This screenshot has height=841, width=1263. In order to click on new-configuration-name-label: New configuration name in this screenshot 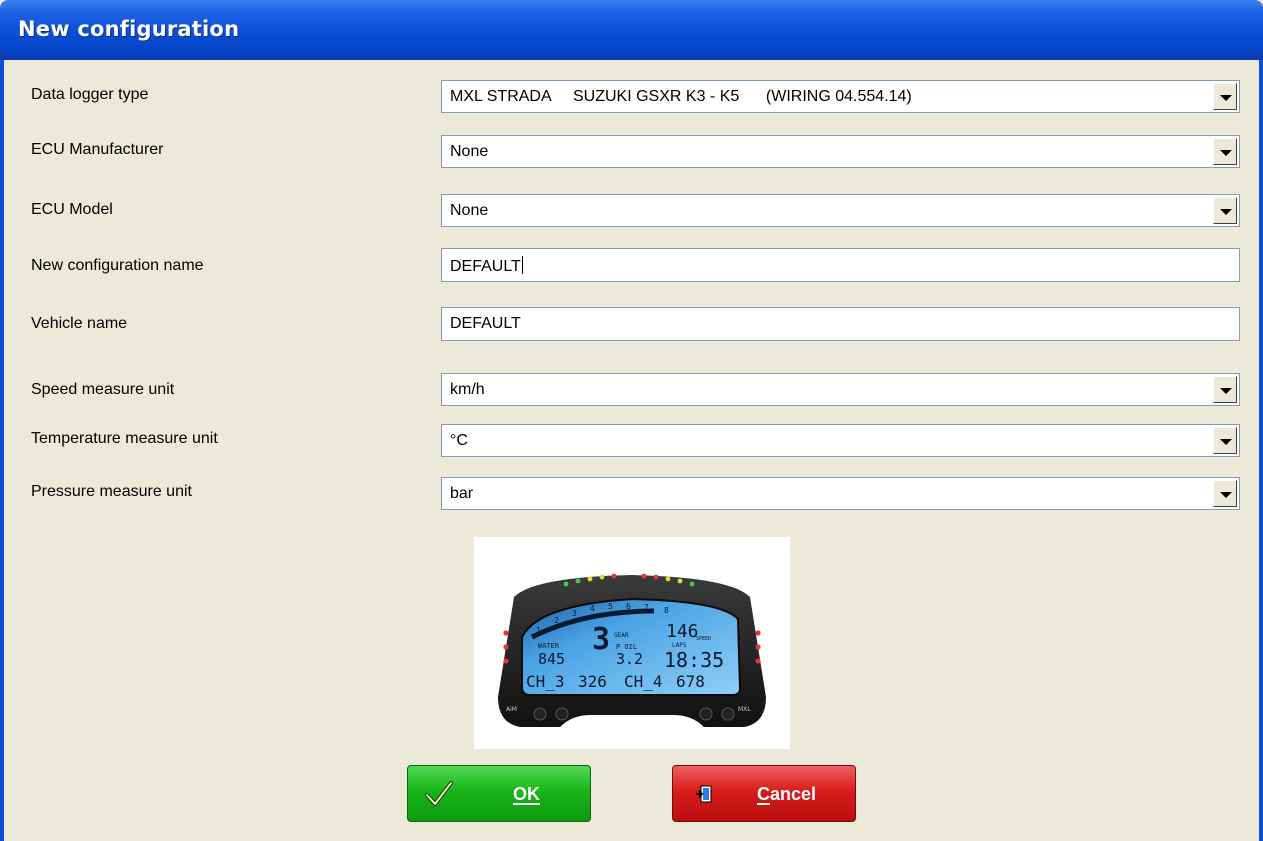, I will do `click(117, 265)`.